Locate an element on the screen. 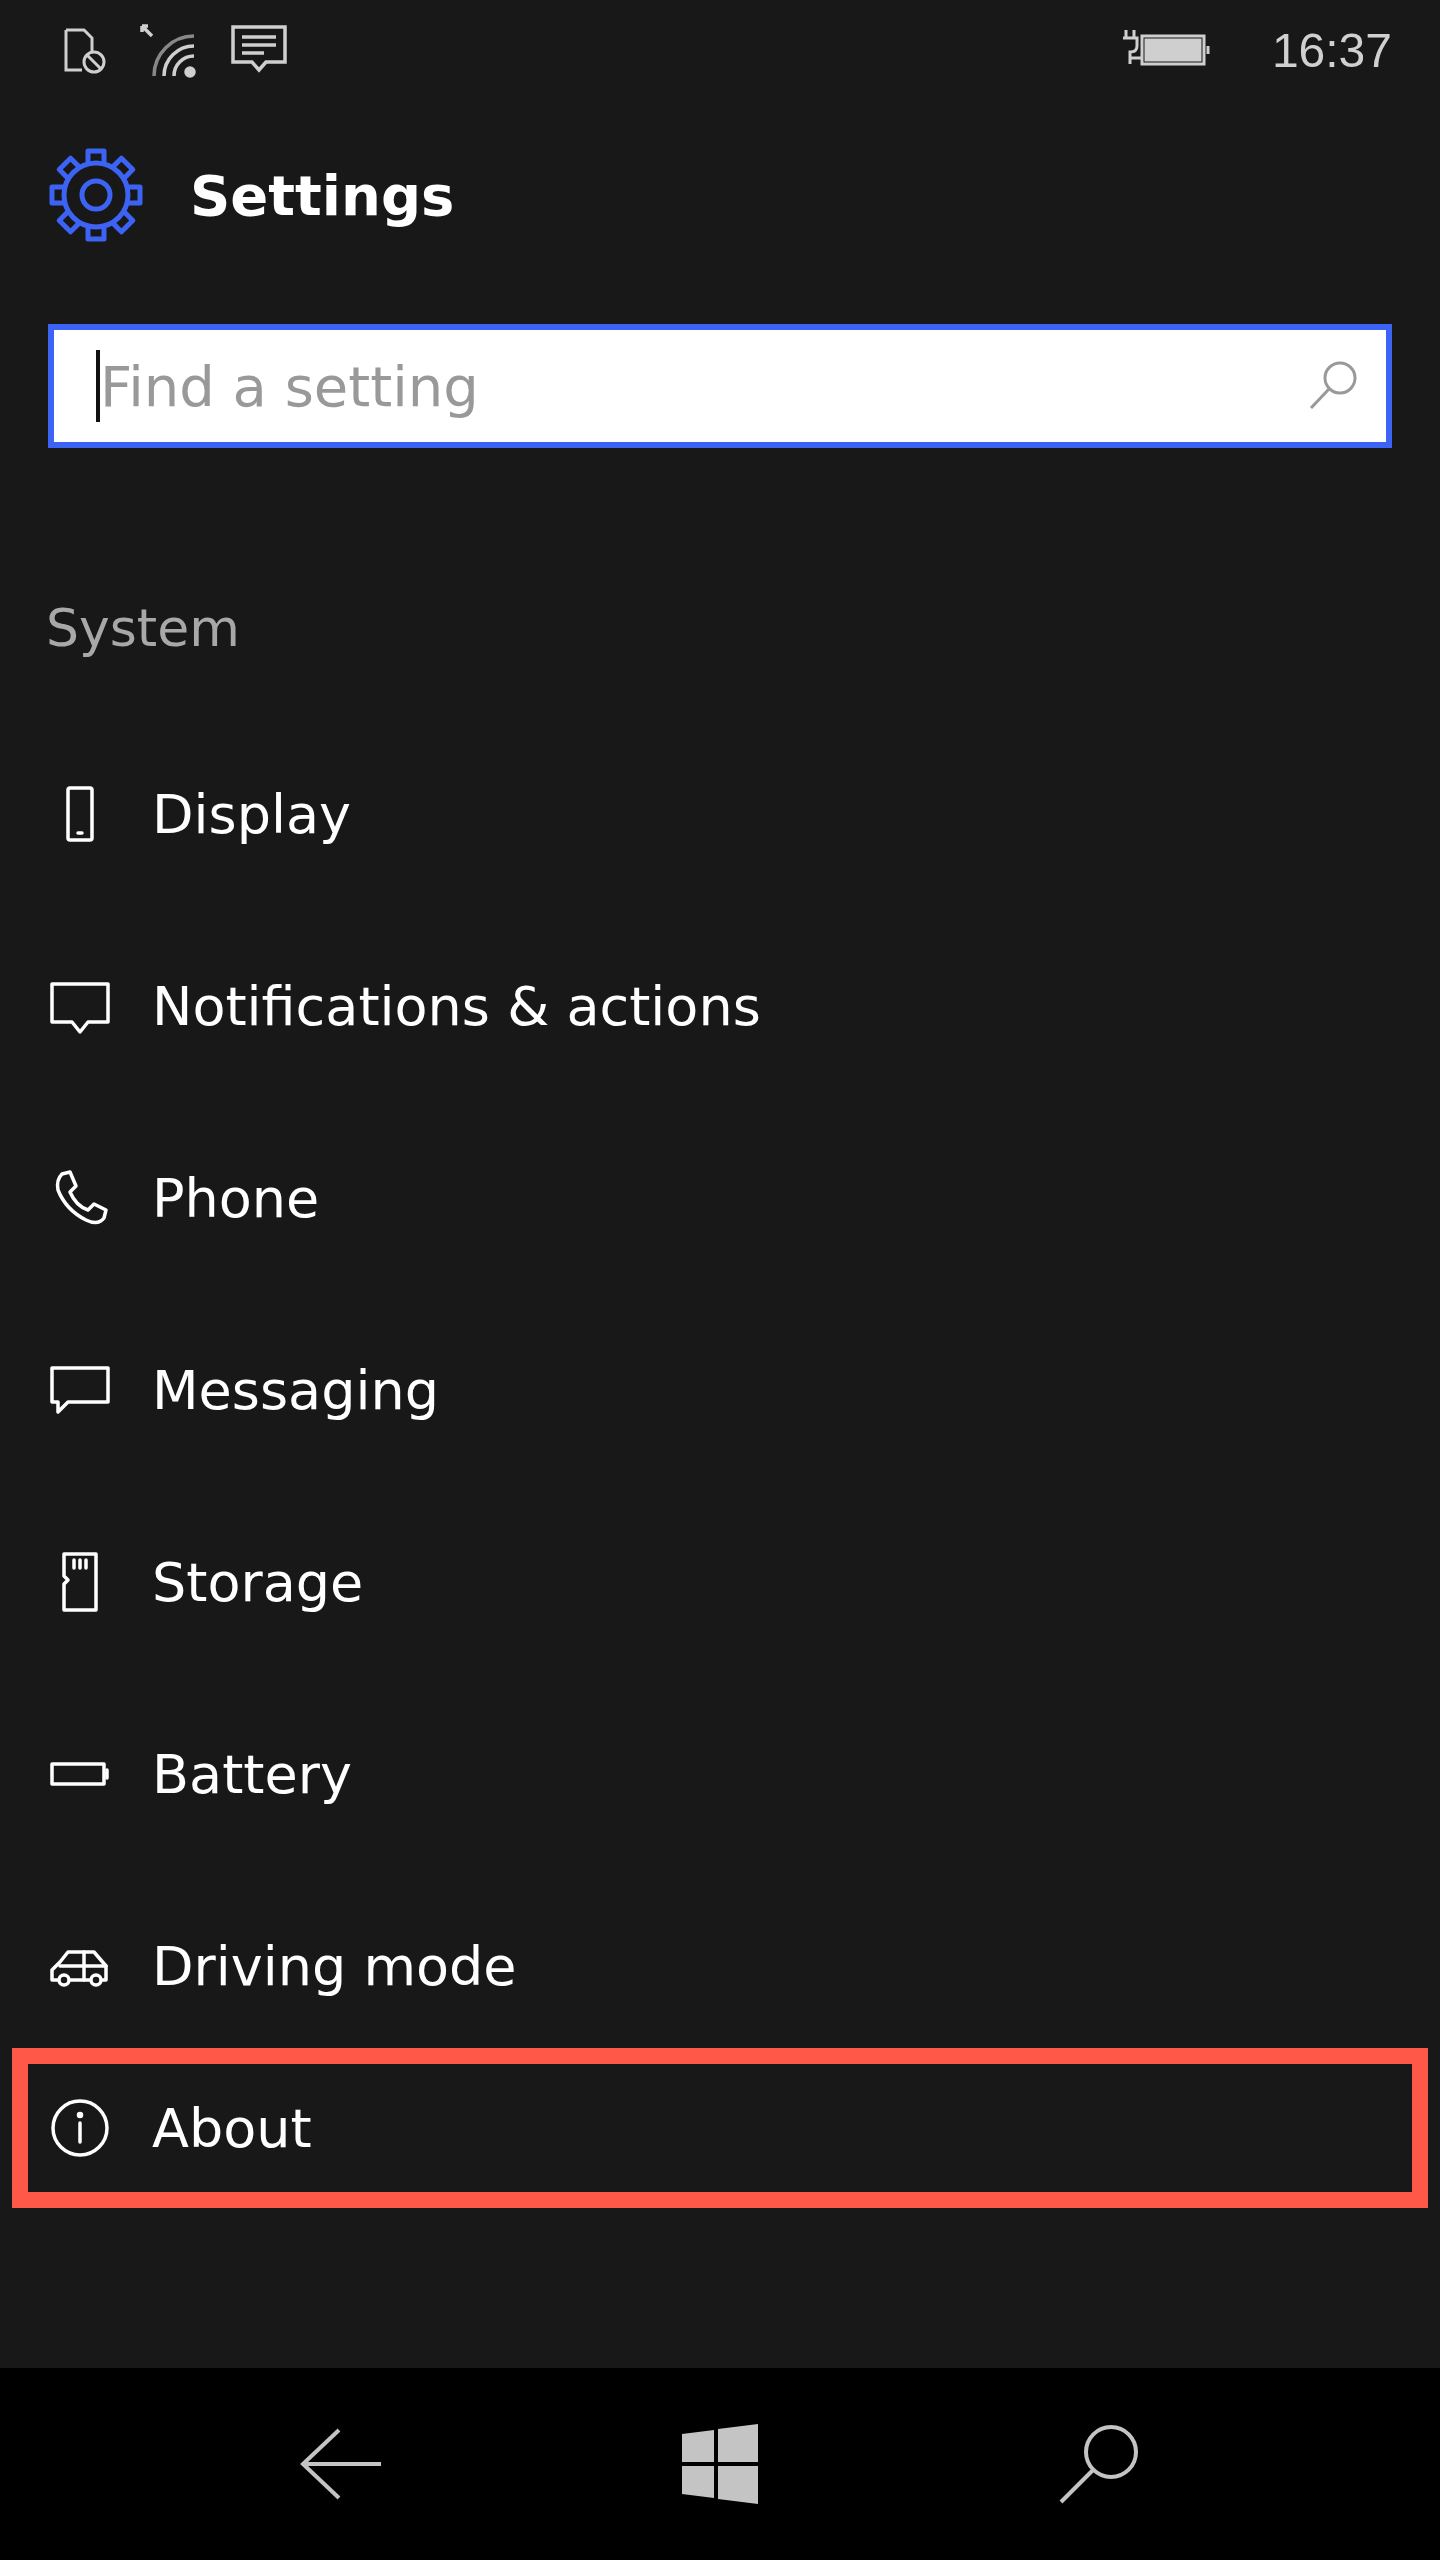  highlighted-settings-item: About is located at coordinates (720, 2128).